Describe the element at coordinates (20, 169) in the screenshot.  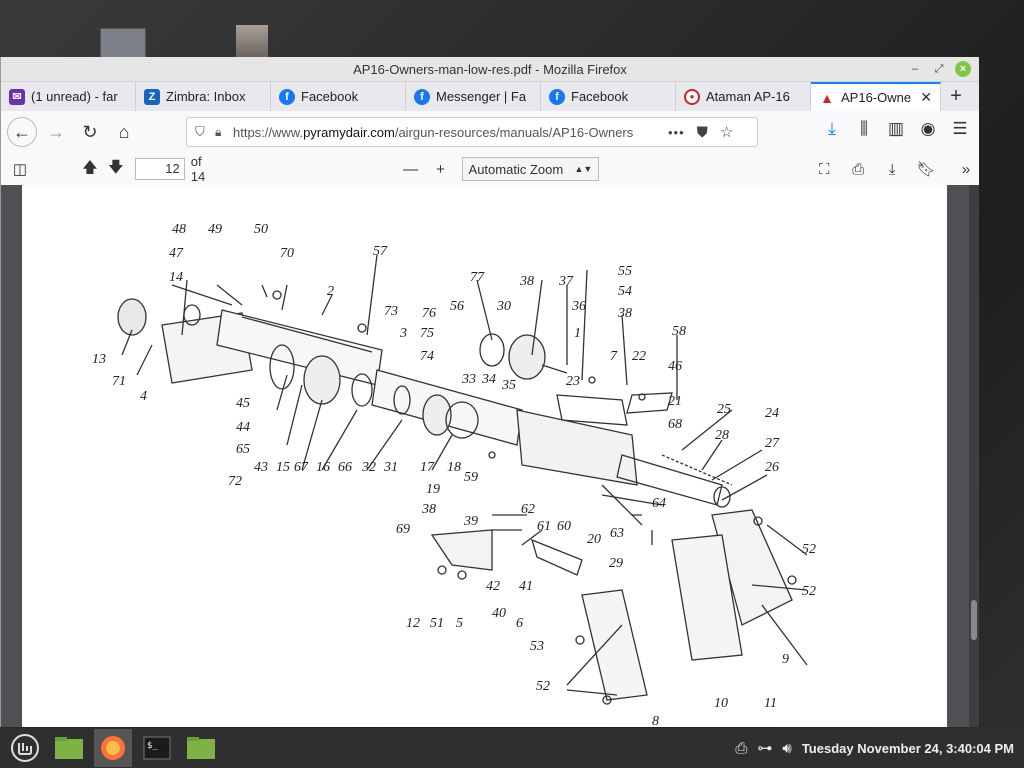
I see `toggle-sidebar-icon: ◫` at that location.